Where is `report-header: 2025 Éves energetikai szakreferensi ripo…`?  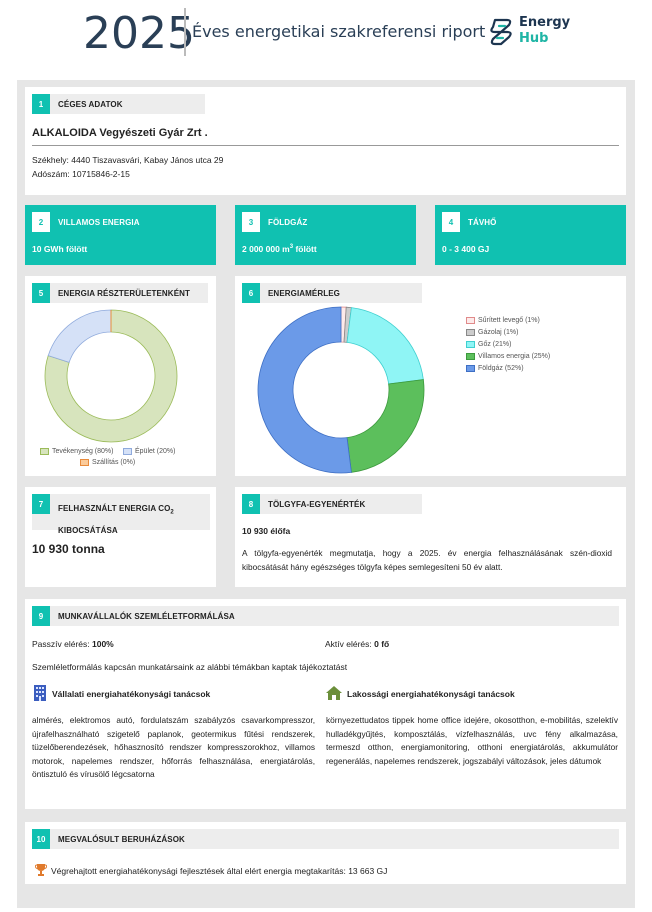 report-header: 2025 Éves energetikai szakreferensi ripo… is located at coordinates (326, 35).